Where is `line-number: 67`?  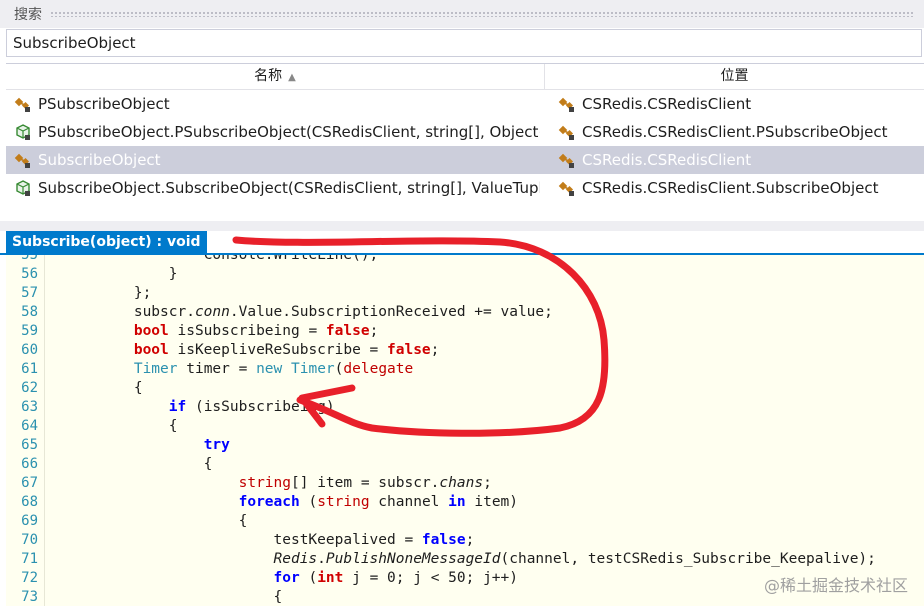 line-number: 67 is located at coordinates (29, 483).